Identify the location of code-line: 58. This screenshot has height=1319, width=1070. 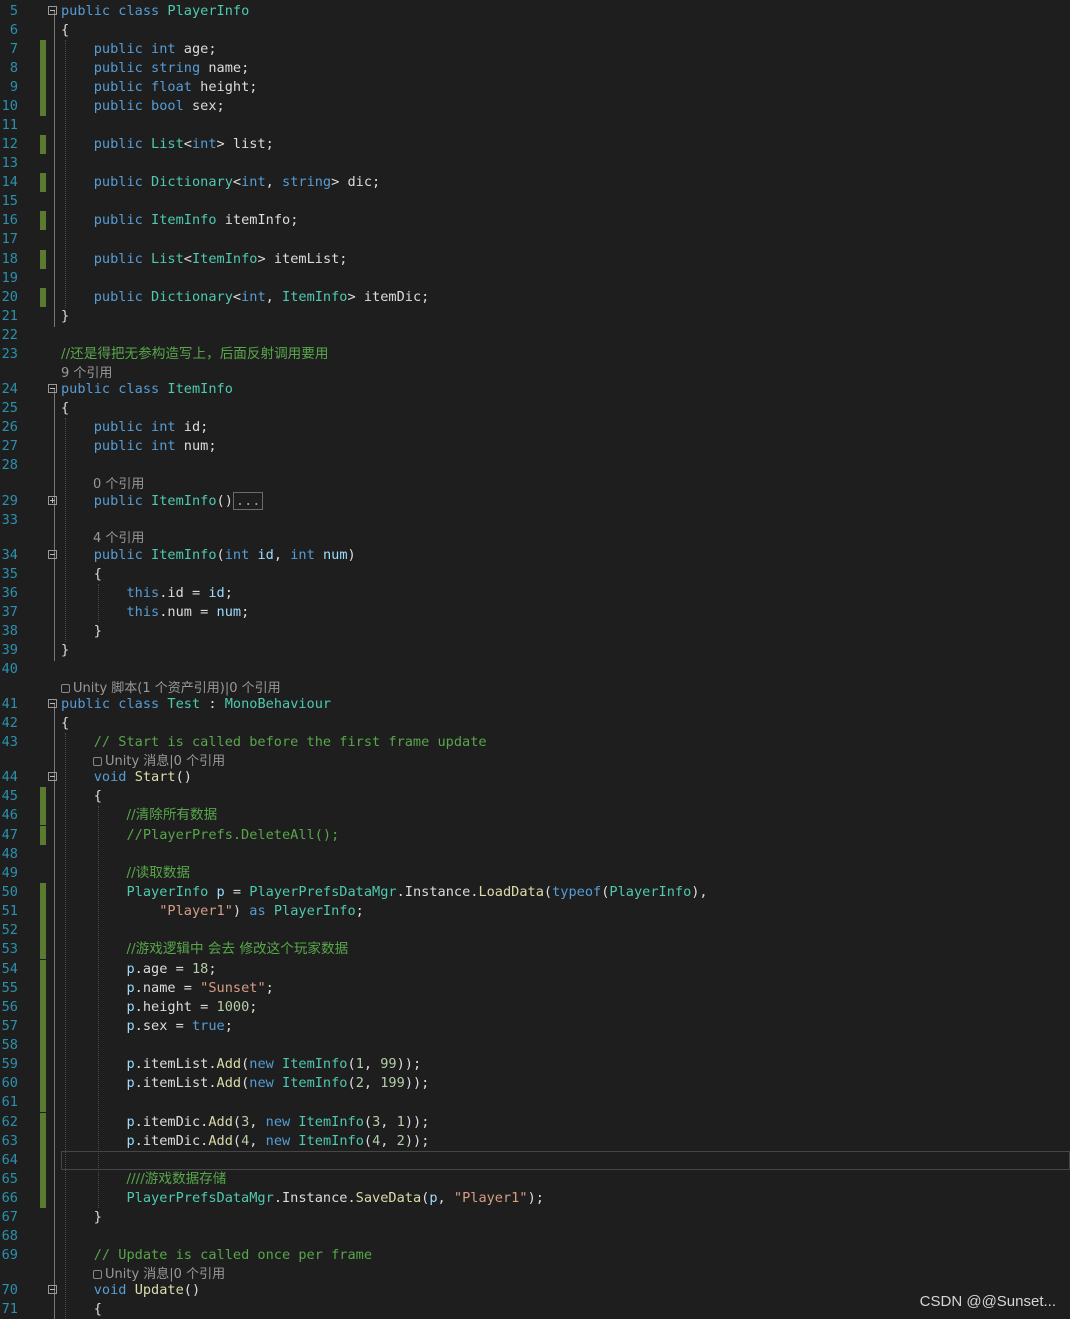
(535, 1045).